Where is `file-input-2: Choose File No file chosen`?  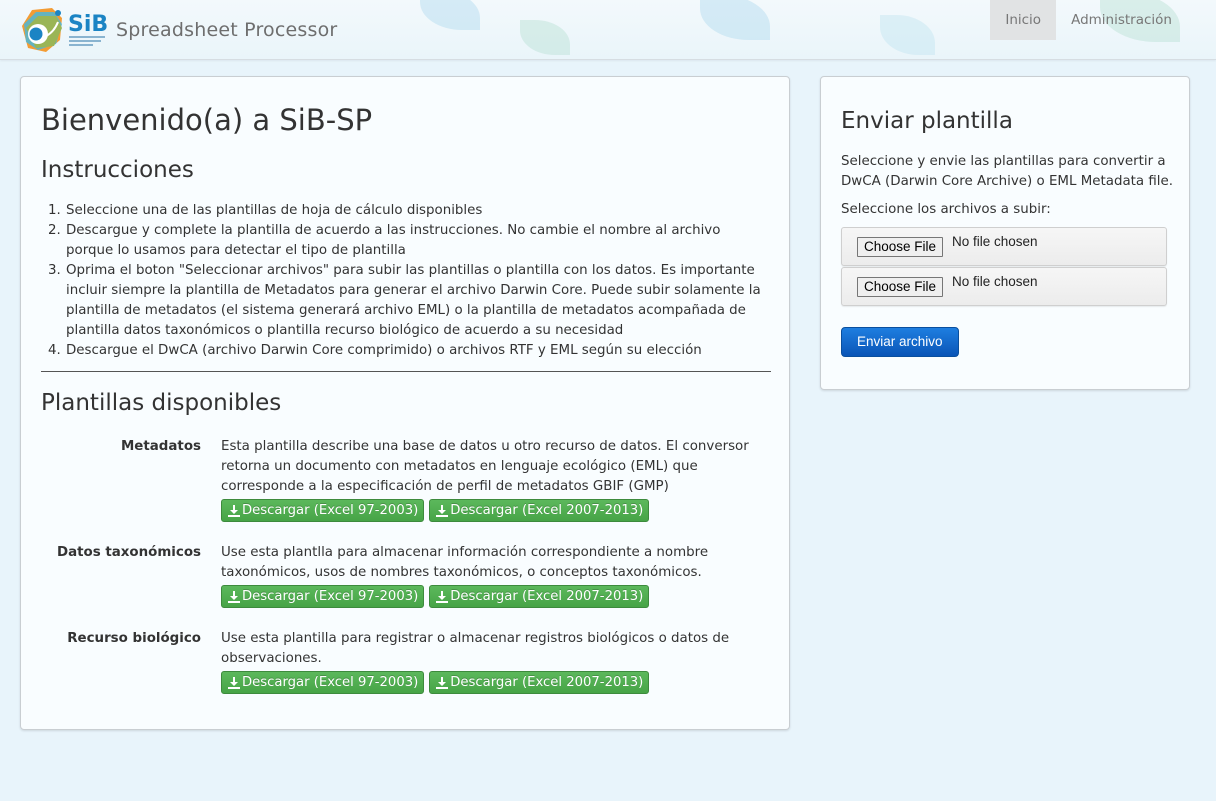 file-input-2: Choose File No file chosen is located at coordinates (1004, 286).